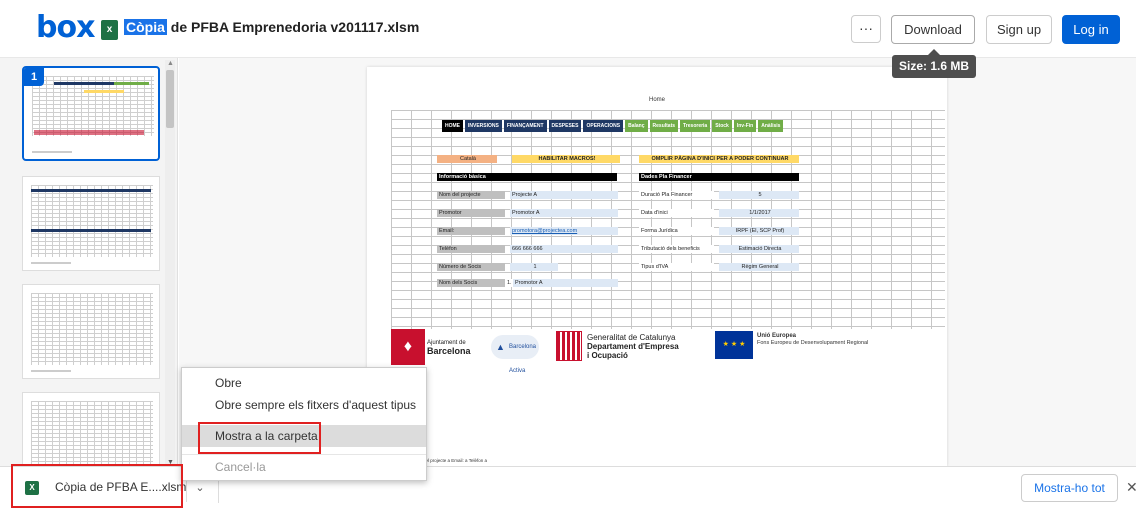 This screenshot has height=508, width=1136. I want to click on sheet-nav-tab: Resultats, so click(664, 126).